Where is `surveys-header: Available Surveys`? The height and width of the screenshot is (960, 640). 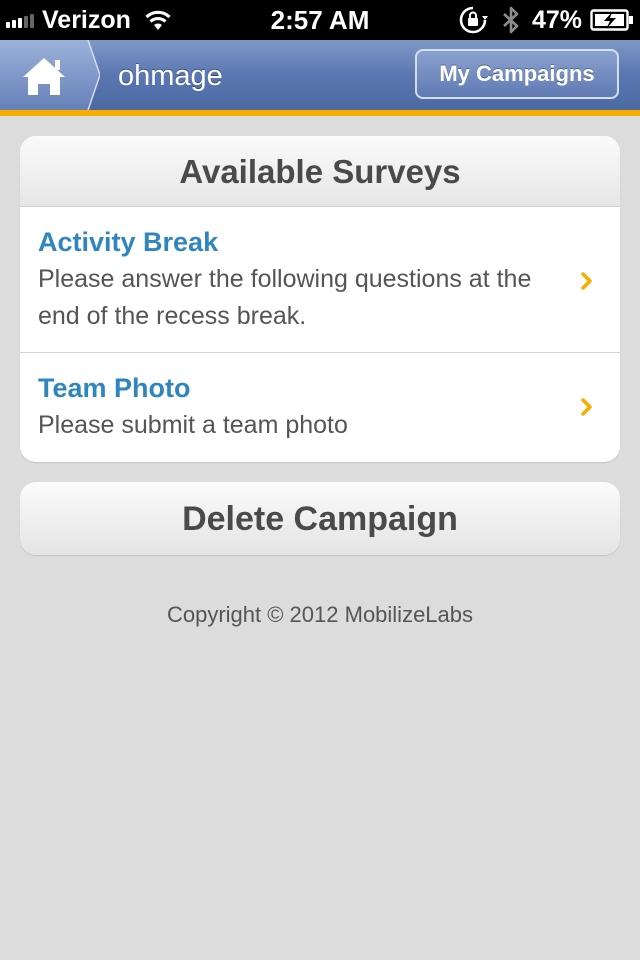
surveys-header: Available Surveys is located at coordinates (320, 171).